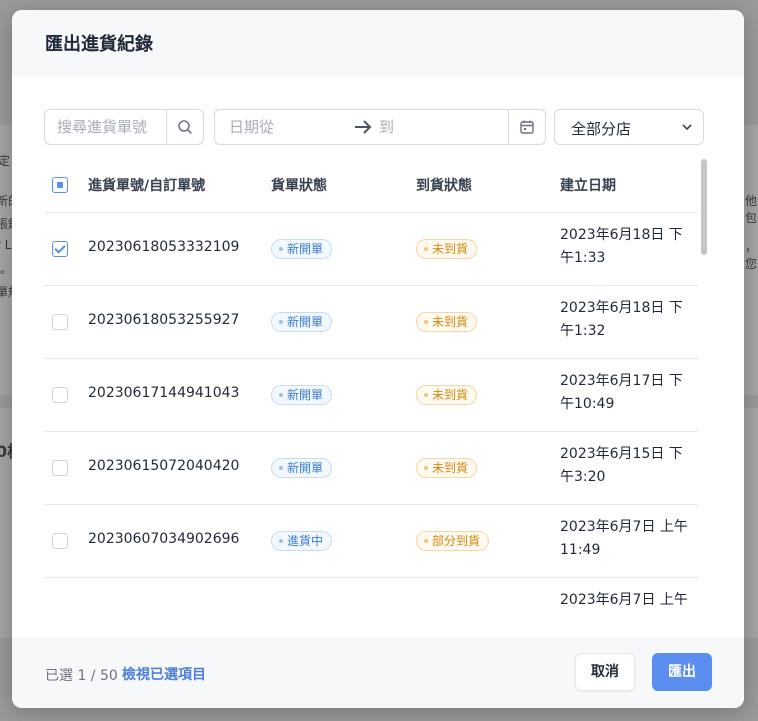 The width and height of the screenshot is (758, 721). I want to click on column-header-order-status: 貨單狀態, so click(299, 186).